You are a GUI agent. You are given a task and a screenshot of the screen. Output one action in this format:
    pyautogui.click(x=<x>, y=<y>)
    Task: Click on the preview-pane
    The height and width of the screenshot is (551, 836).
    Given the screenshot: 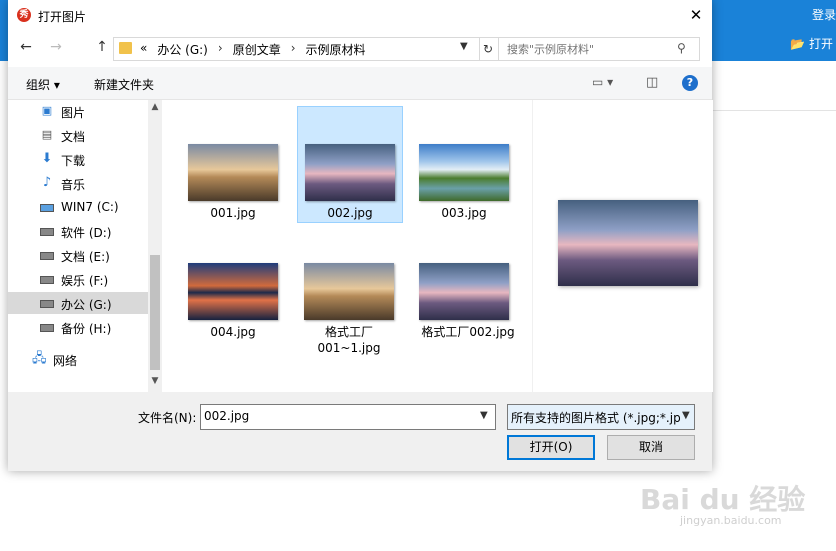 What is the action you would take?
    pyautogui.click(x=622, y=246)
    